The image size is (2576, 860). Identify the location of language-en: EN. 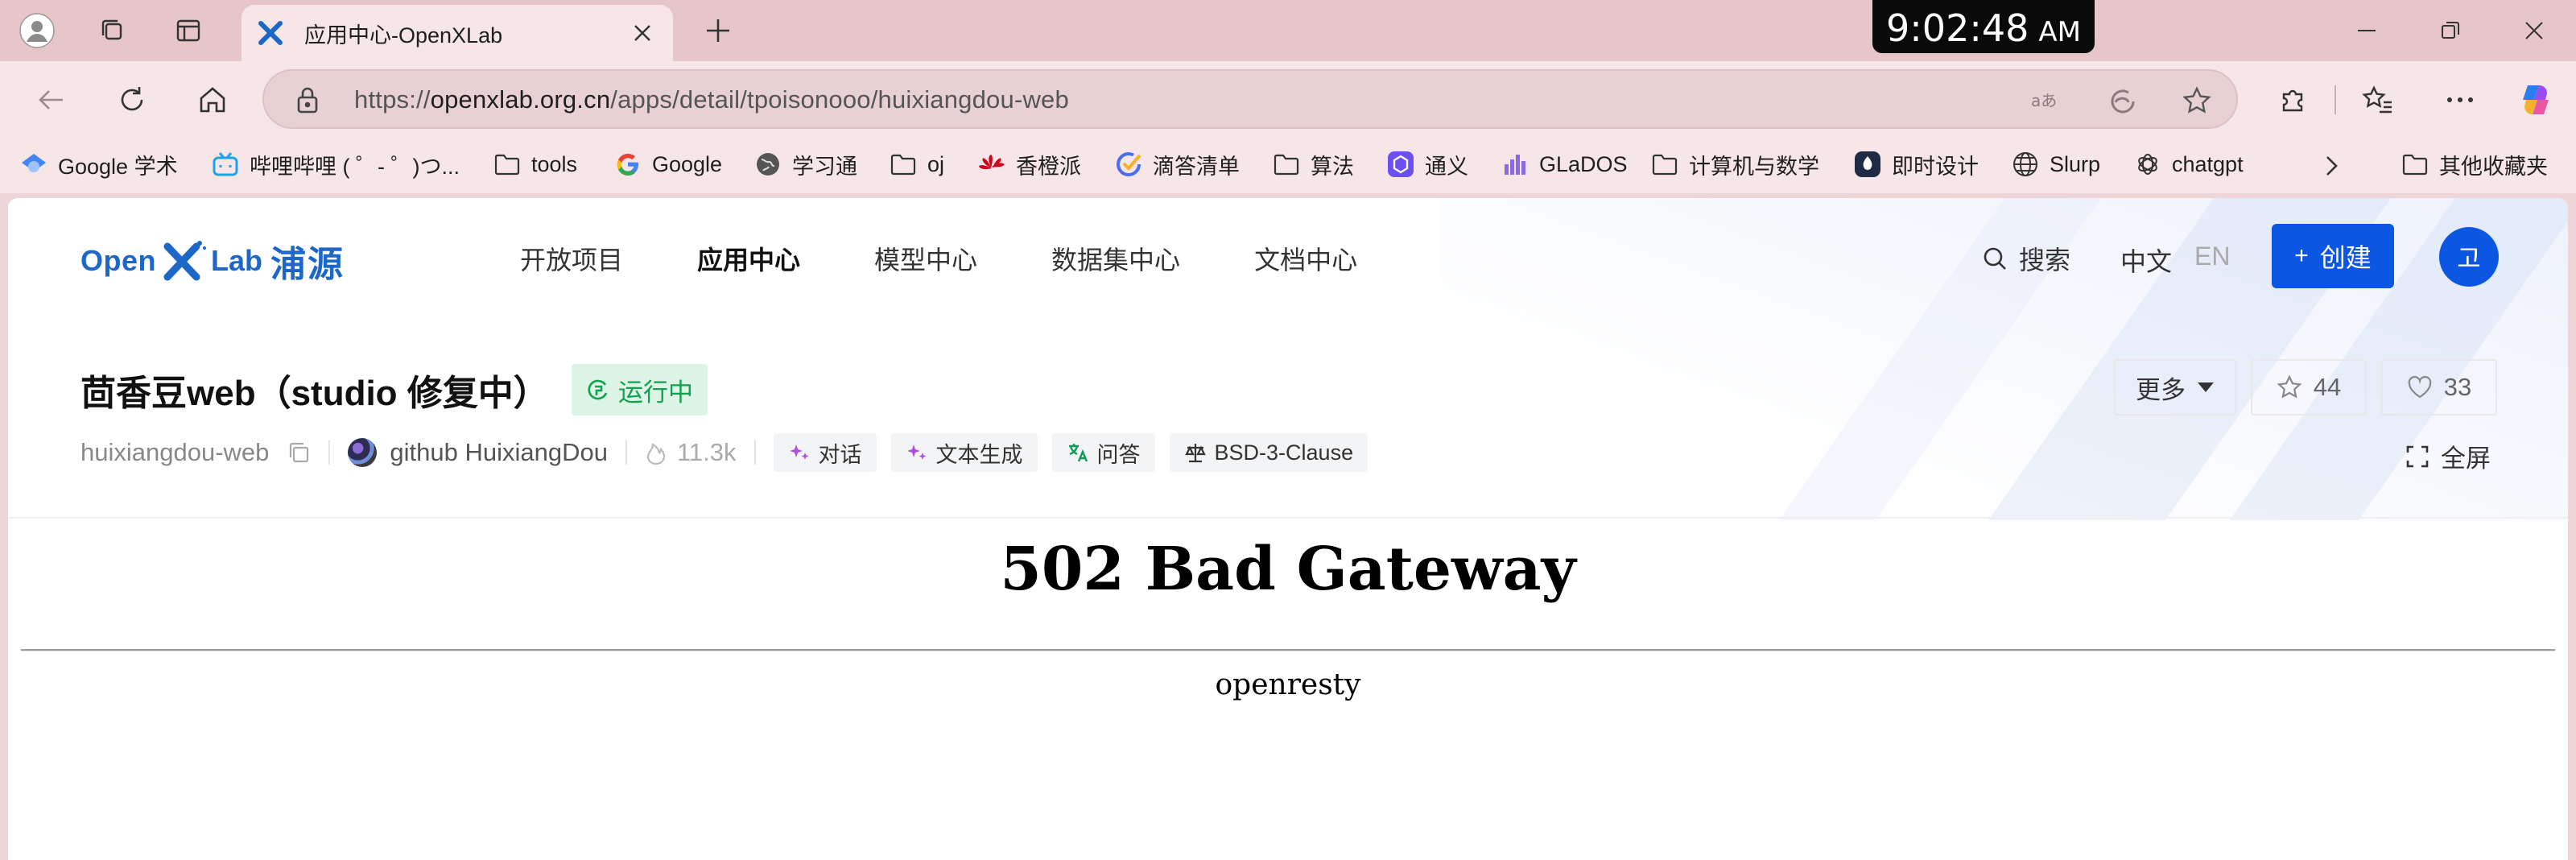
(2212, 256).